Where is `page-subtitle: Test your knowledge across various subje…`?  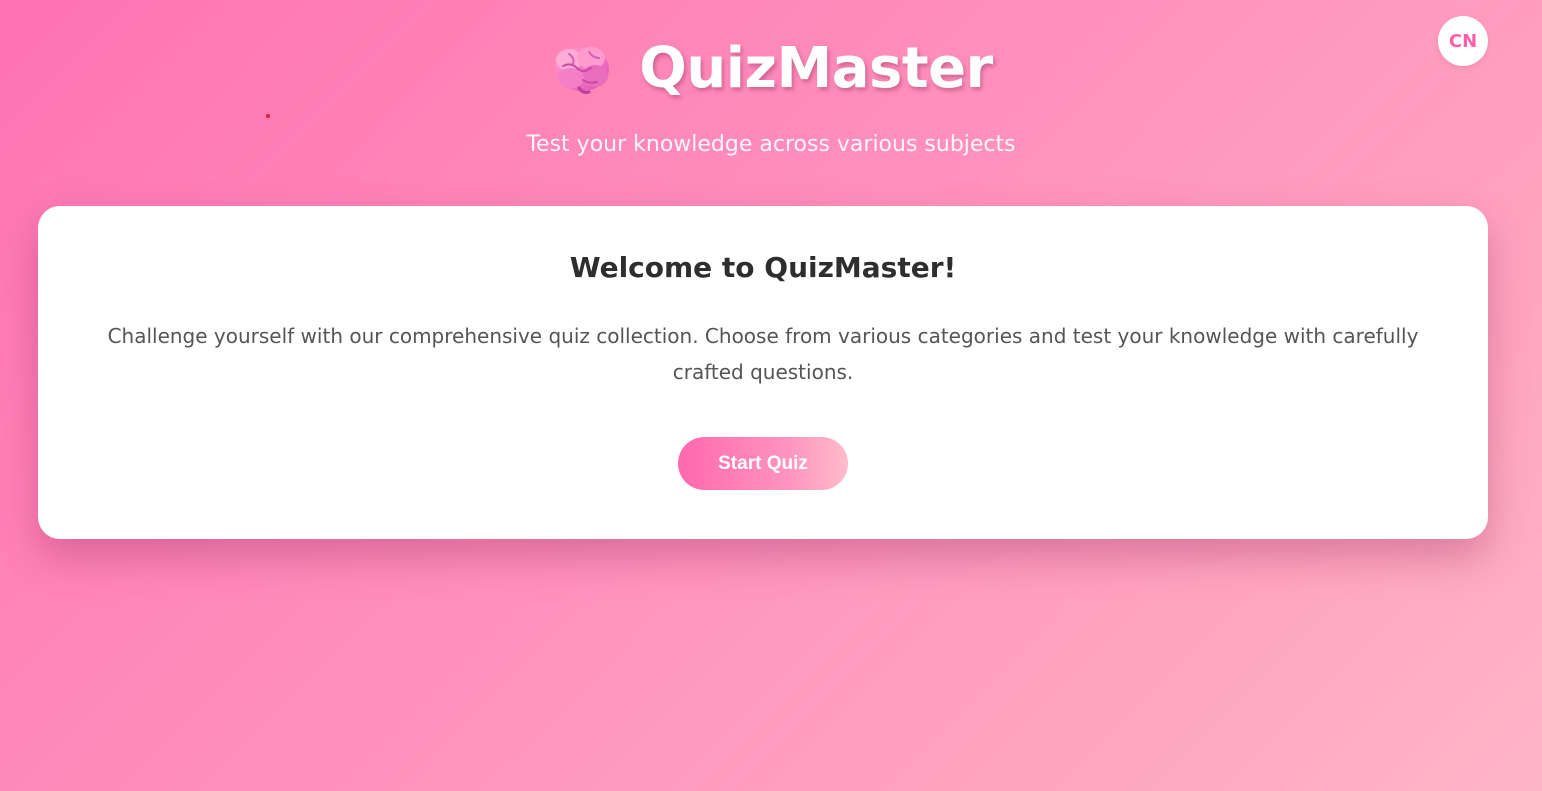 page-subtitle: Test your knowledge across various subje… is located at coordinates (771, 144).